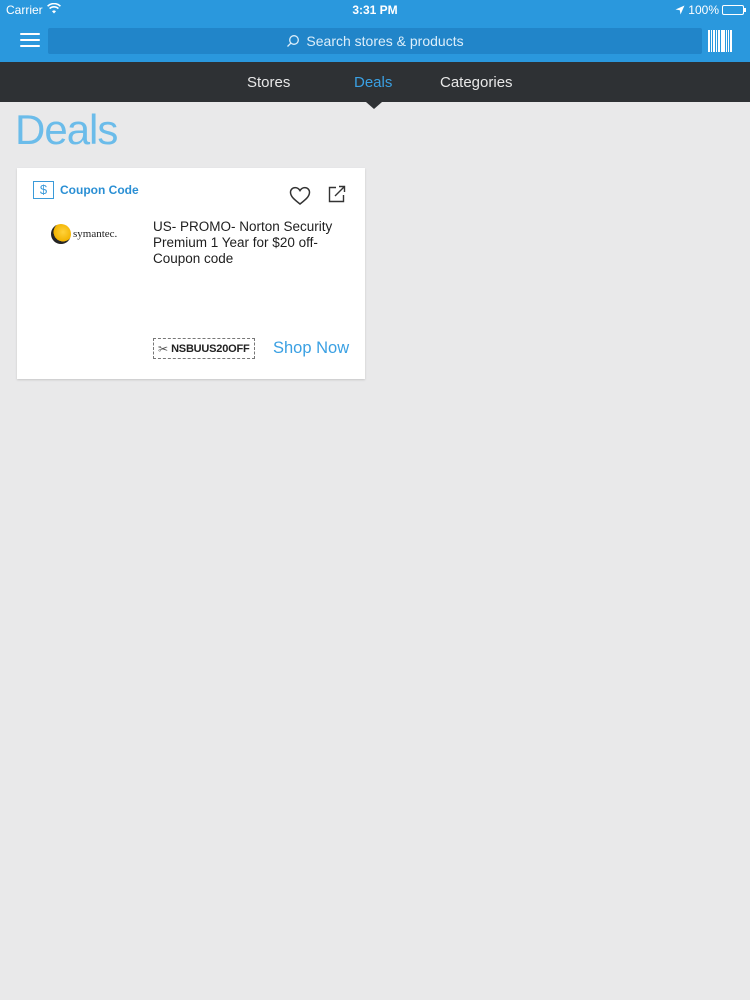 This screenshot has width=750, height=1000. I want to click on tab-bar: Stores Deals Categories, so click(375, 82).